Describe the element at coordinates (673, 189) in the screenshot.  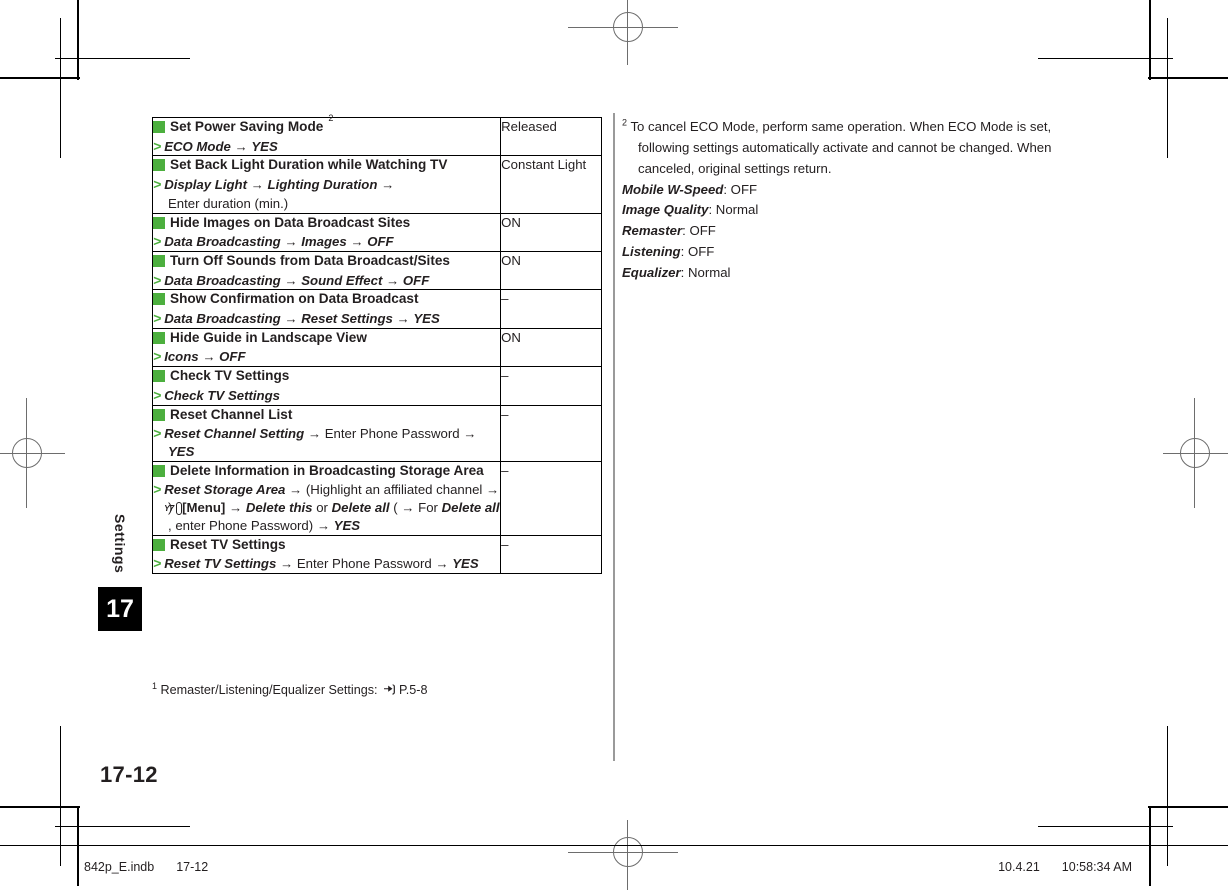
I see `eco-setting-name: Mobile W-Speed` at that location.